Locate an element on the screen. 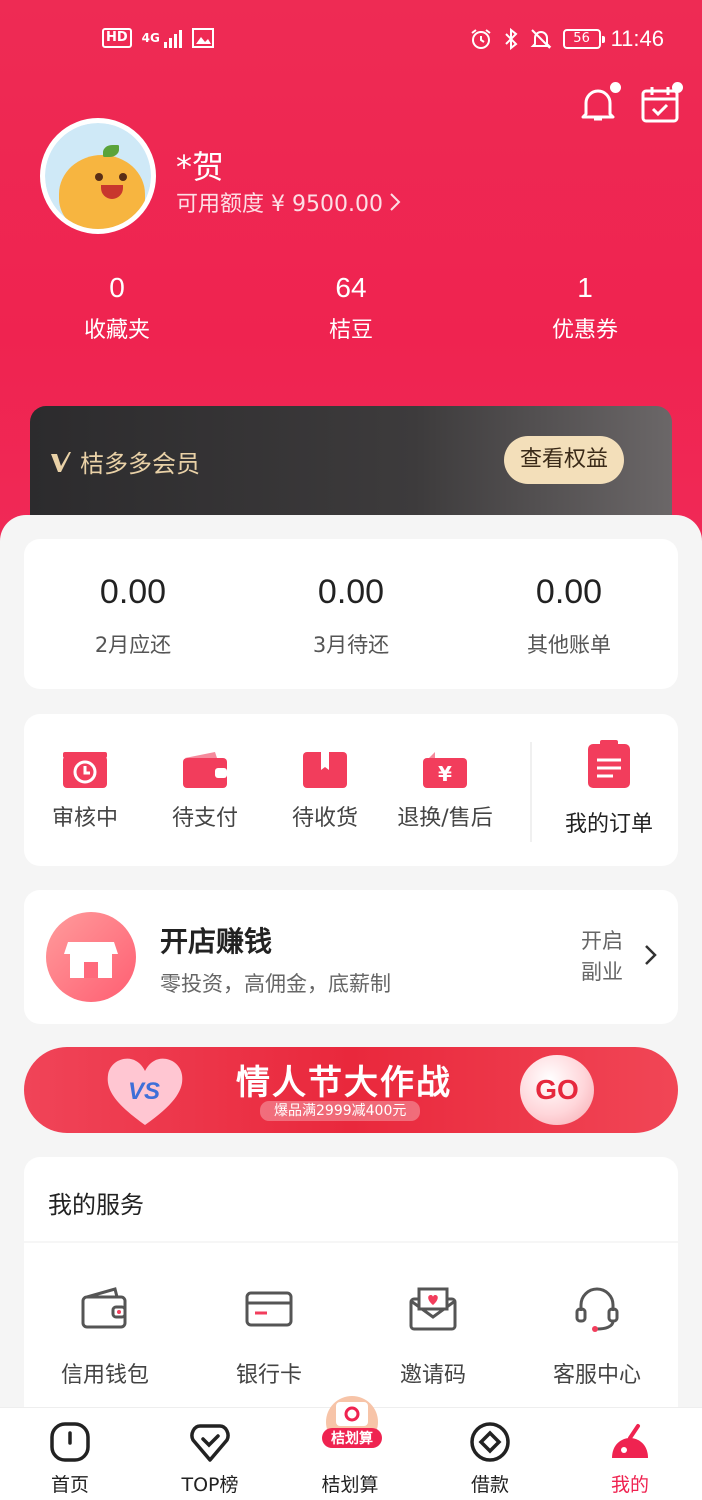  stat-label: 收藏夹 is located at coordinates (116, 330).